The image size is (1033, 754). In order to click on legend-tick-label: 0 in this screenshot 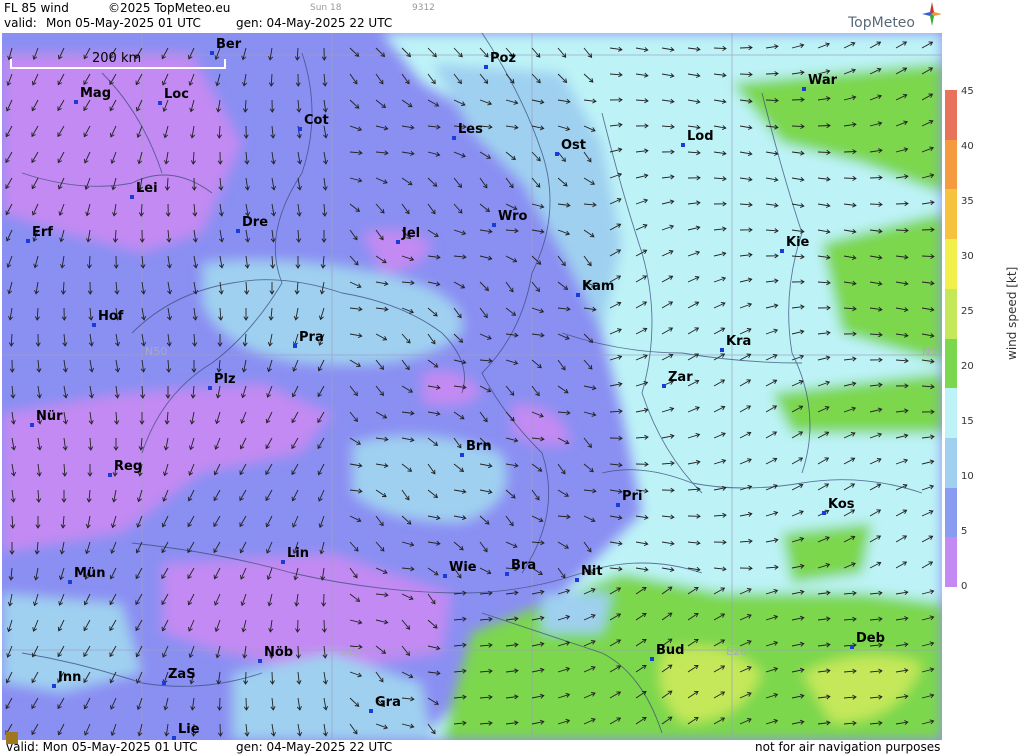, I will do `click(964, 586)`.